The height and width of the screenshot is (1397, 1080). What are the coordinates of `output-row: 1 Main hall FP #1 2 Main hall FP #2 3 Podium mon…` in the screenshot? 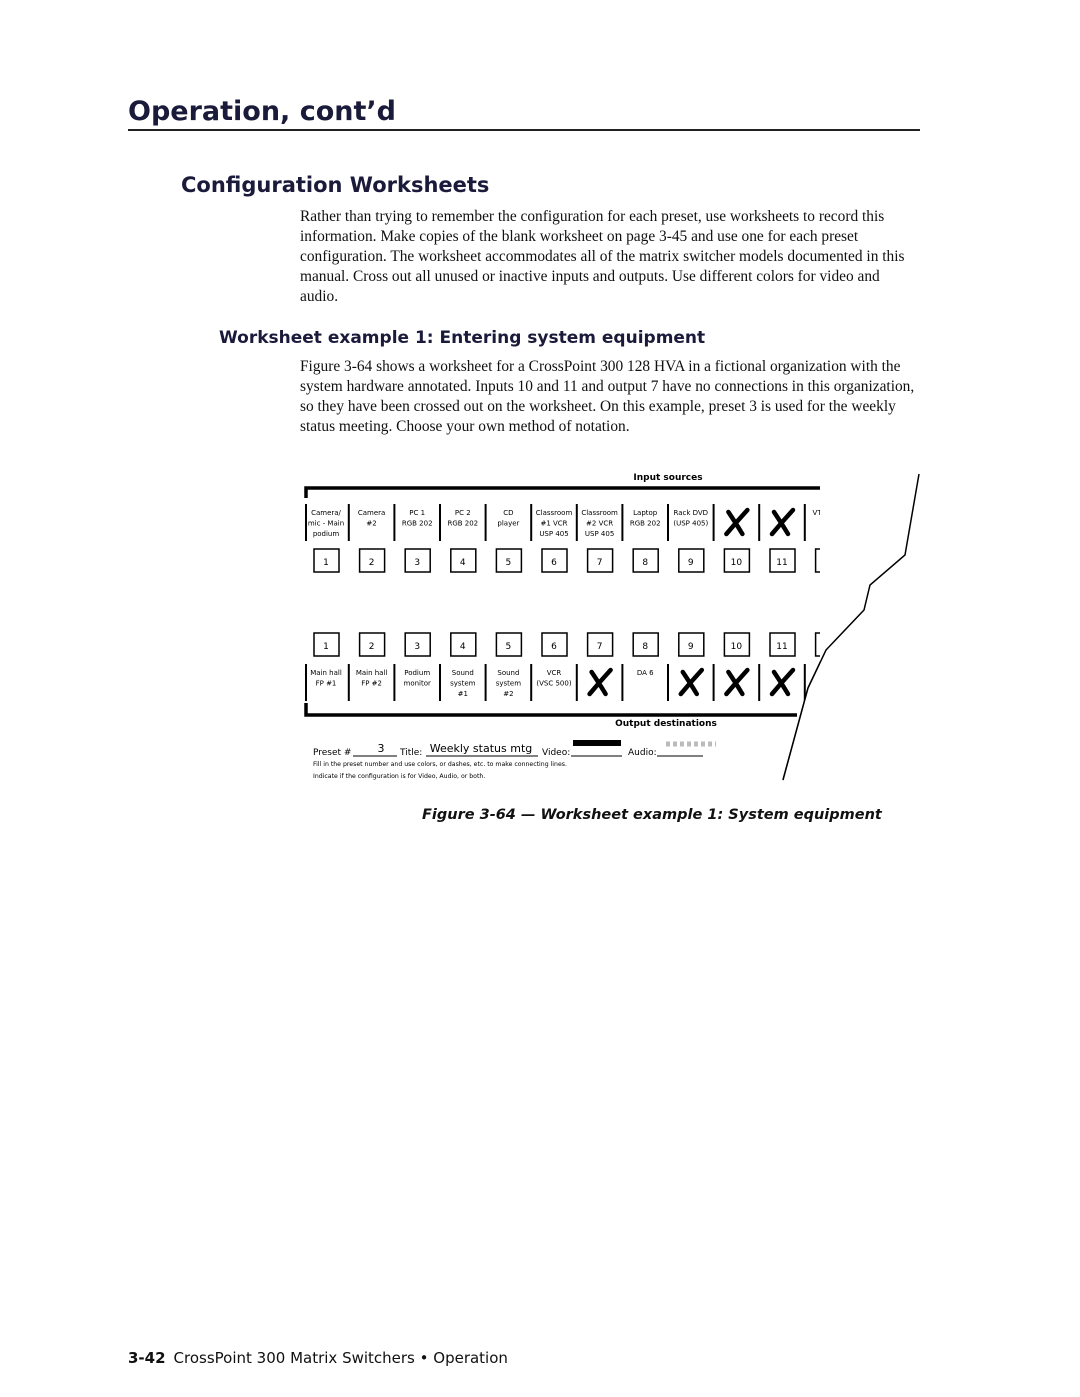 It's located at (573, 666).